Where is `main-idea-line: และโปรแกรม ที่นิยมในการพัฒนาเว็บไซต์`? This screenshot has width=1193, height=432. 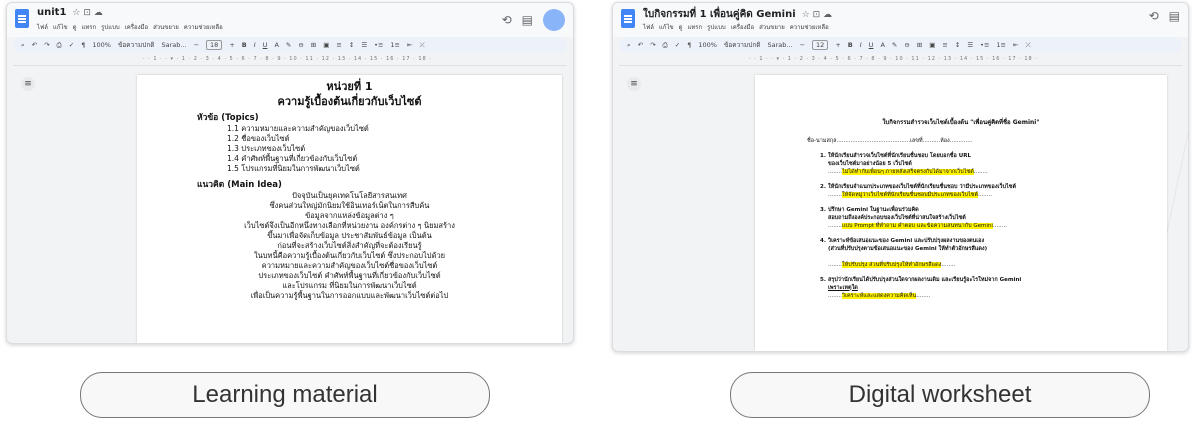
main-idea-line: และโปรแกรม ที่นิยมในการพัฒนาเว็บไซต์ is located at coordinates (349, 285).